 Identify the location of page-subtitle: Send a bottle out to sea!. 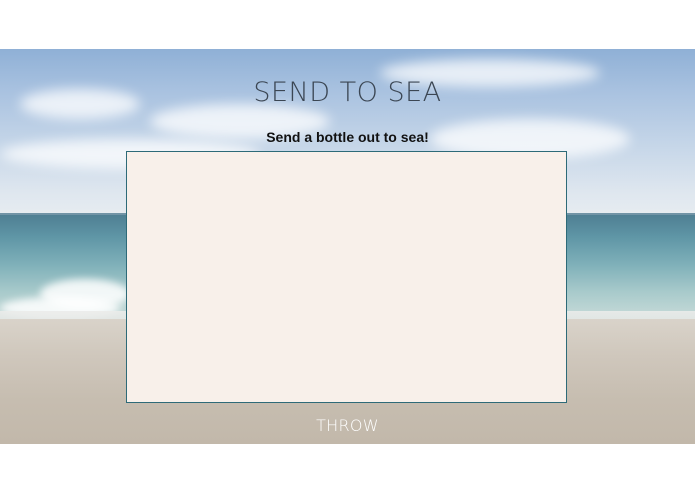
(347, 137).